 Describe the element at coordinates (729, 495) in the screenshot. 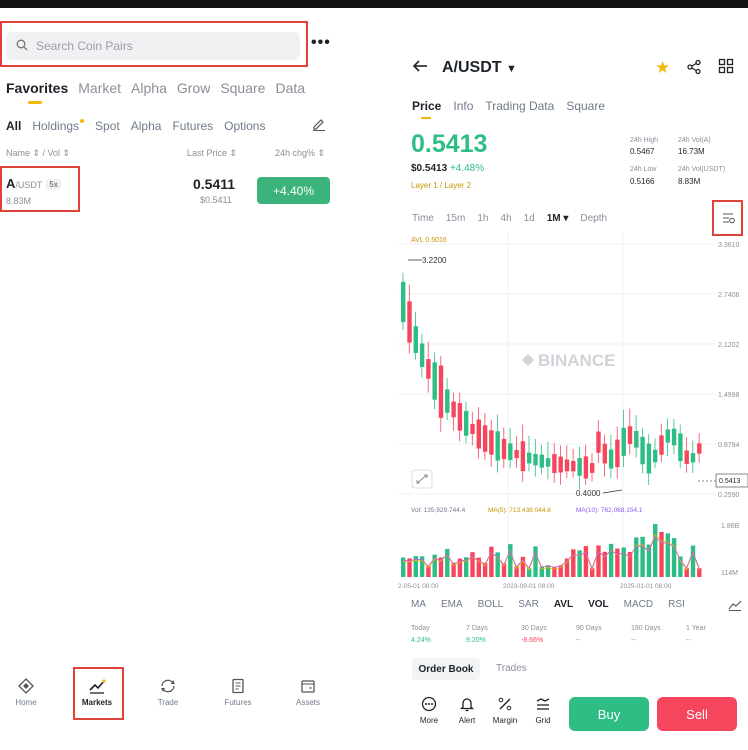

I see `y-tick-label: 0.2590` at that location.